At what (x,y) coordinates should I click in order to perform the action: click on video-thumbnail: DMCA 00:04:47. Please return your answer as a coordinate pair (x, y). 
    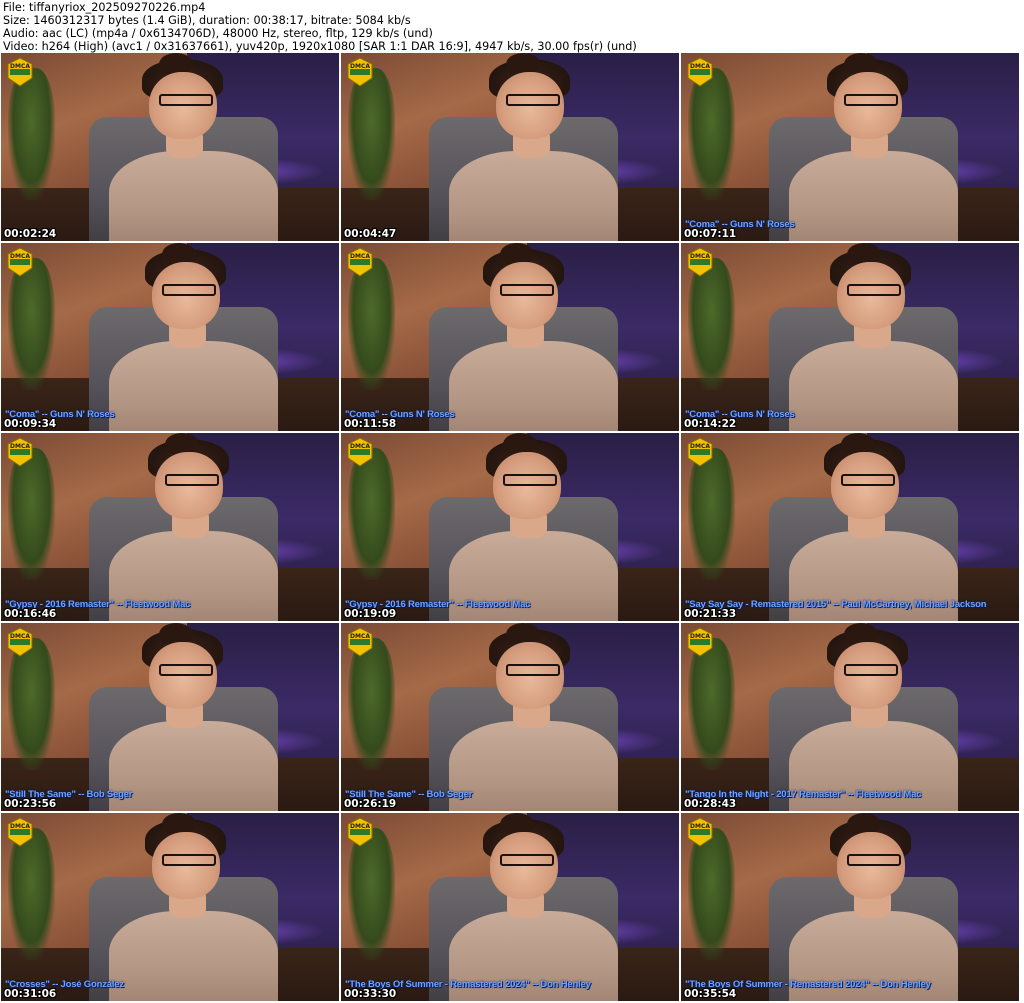
    Looking at the image, I should click on (510, 147).